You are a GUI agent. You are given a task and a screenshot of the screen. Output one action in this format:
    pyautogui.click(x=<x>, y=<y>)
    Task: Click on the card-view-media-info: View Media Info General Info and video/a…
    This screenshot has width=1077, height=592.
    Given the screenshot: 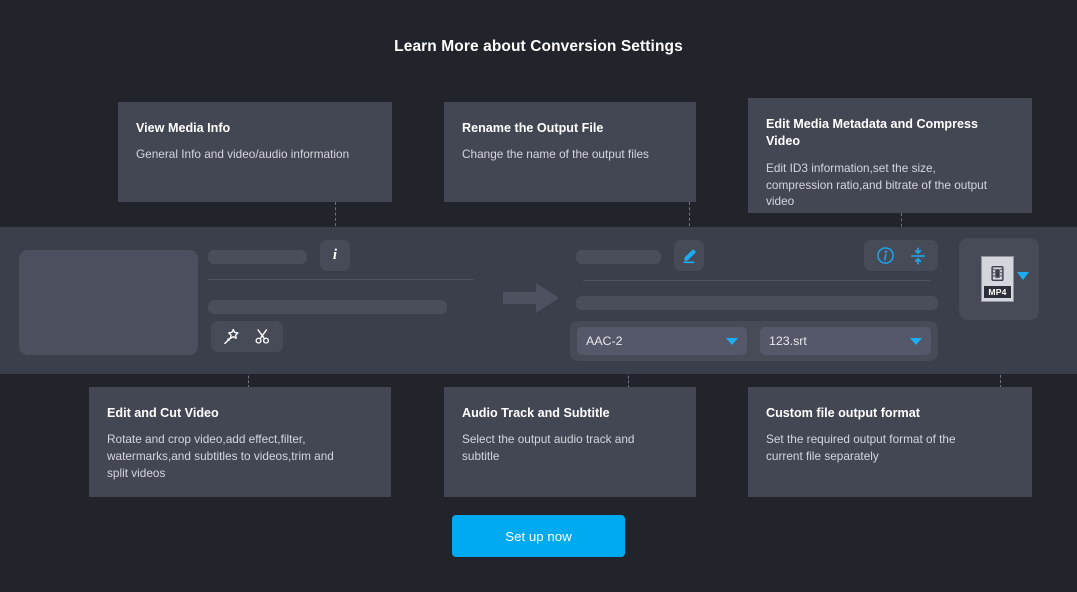 What is the action you would take?
    pyautogui.click(x=255, y=152)
    